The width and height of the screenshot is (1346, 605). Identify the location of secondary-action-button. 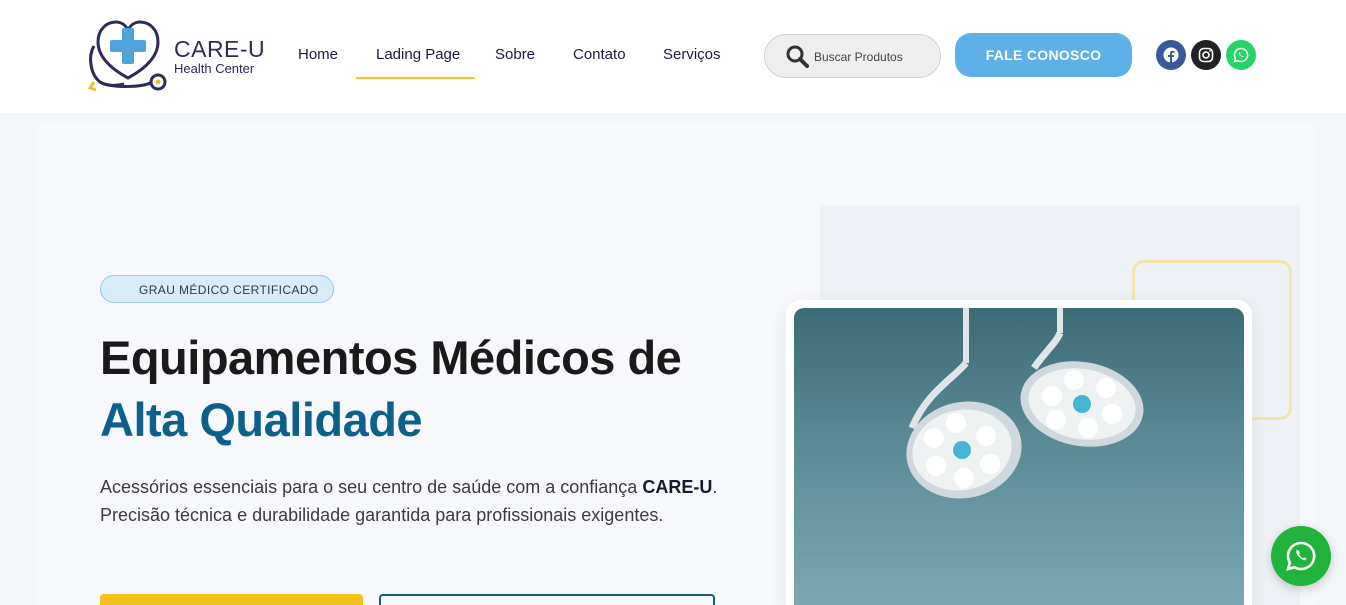
(547, 599).